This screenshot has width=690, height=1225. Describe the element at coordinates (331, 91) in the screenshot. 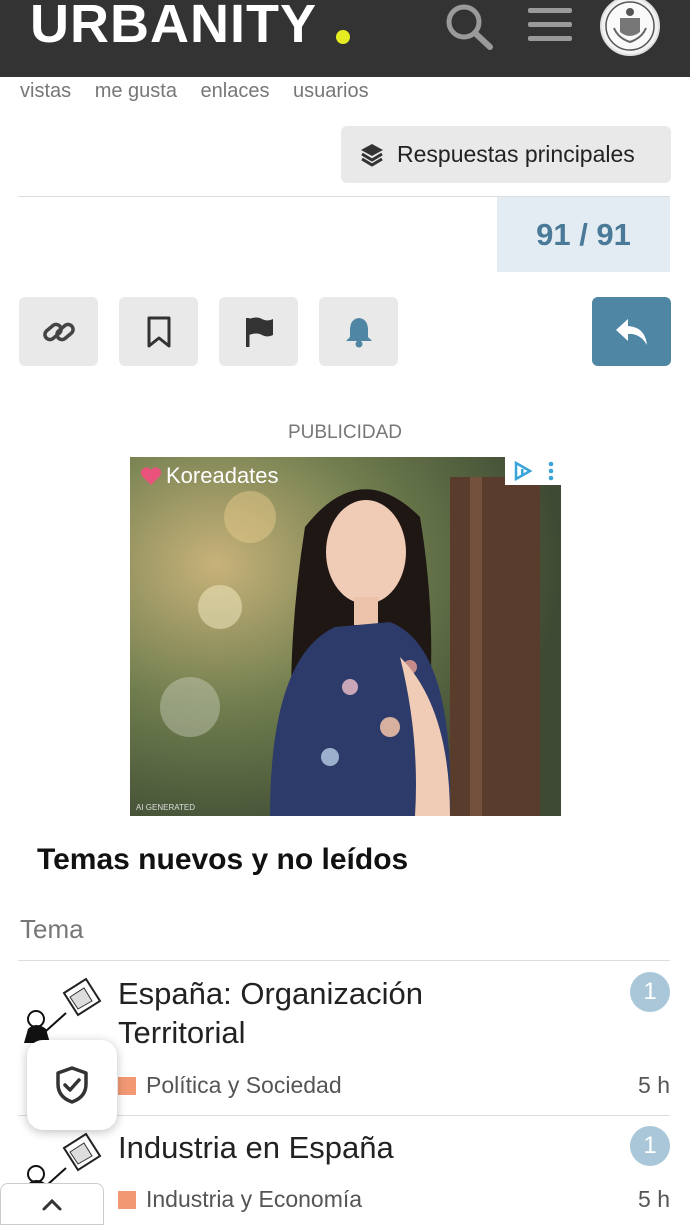

I see `stat-users-label: usuarios` at that location.